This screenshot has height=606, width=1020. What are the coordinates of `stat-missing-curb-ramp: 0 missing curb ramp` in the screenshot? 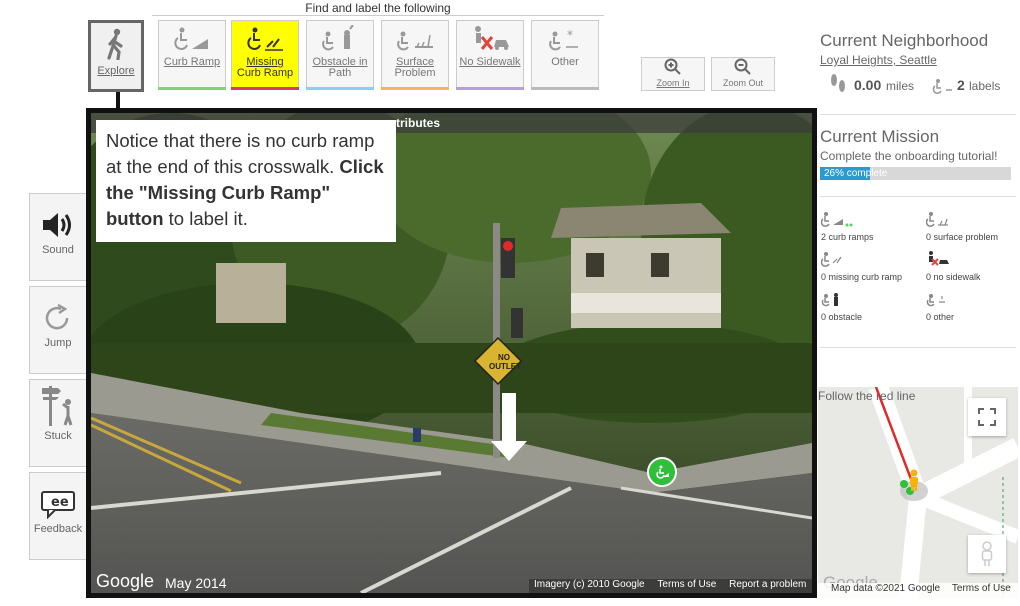 It's located at (861, 266).